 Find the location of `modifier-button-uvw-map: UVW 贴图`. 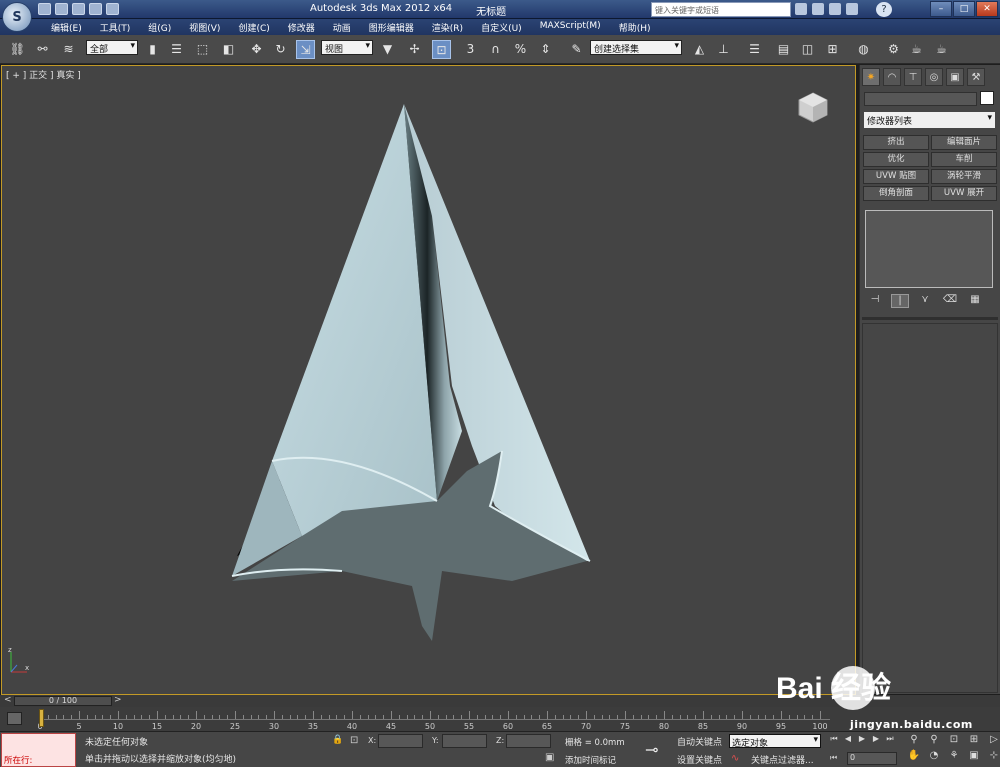

modifier-button-uvw-map: UVW 贴图 is located at coordinates (896, 176).